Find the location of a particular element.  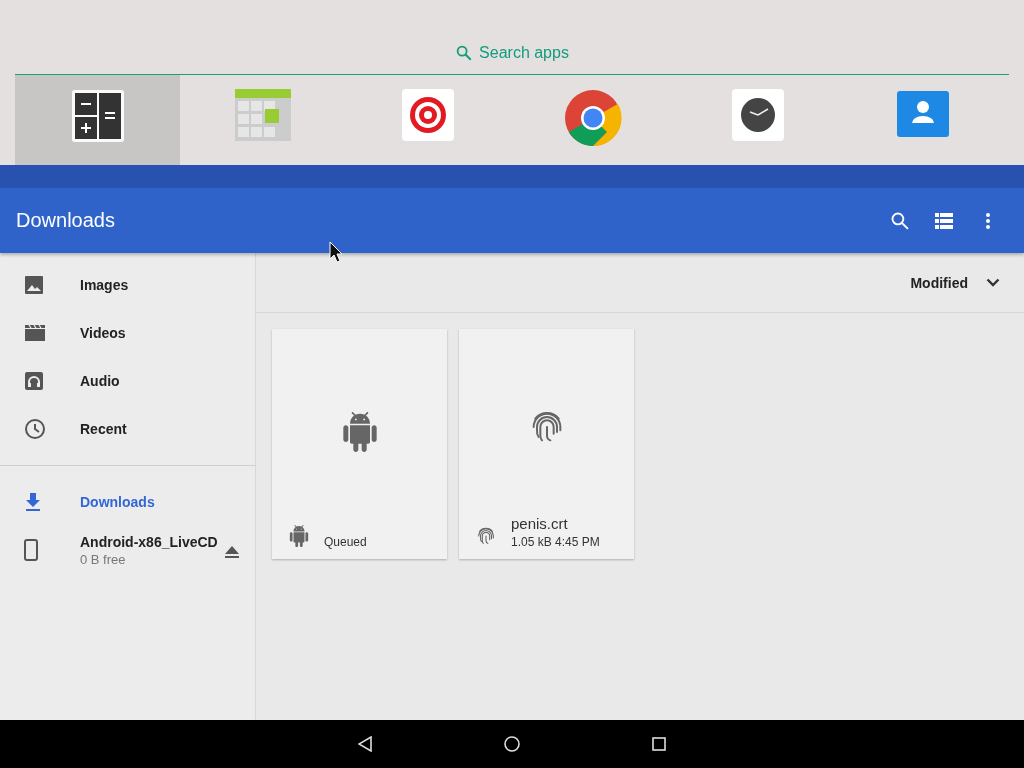

app-tile is located at coordinates (97, 120).